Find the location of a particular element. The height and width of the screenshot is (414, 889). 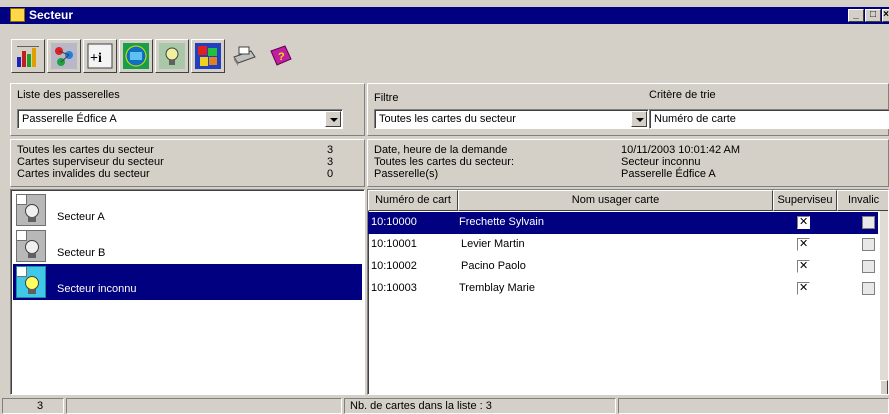

filter-select-value: Toutes les cartes du secteur is located at coordinates (447, 119).